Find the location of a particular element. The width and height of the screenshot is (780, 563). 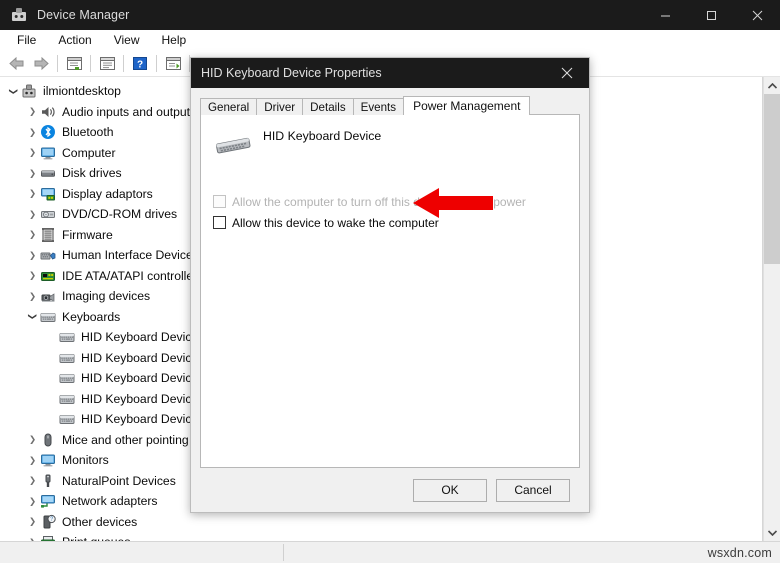

help-icon: ? is located at coordinates (140, 64).